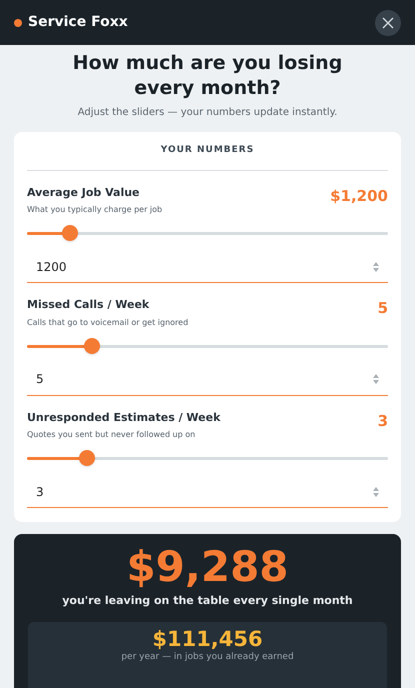  I want to click on number-input: 1200, so click(207, 267).